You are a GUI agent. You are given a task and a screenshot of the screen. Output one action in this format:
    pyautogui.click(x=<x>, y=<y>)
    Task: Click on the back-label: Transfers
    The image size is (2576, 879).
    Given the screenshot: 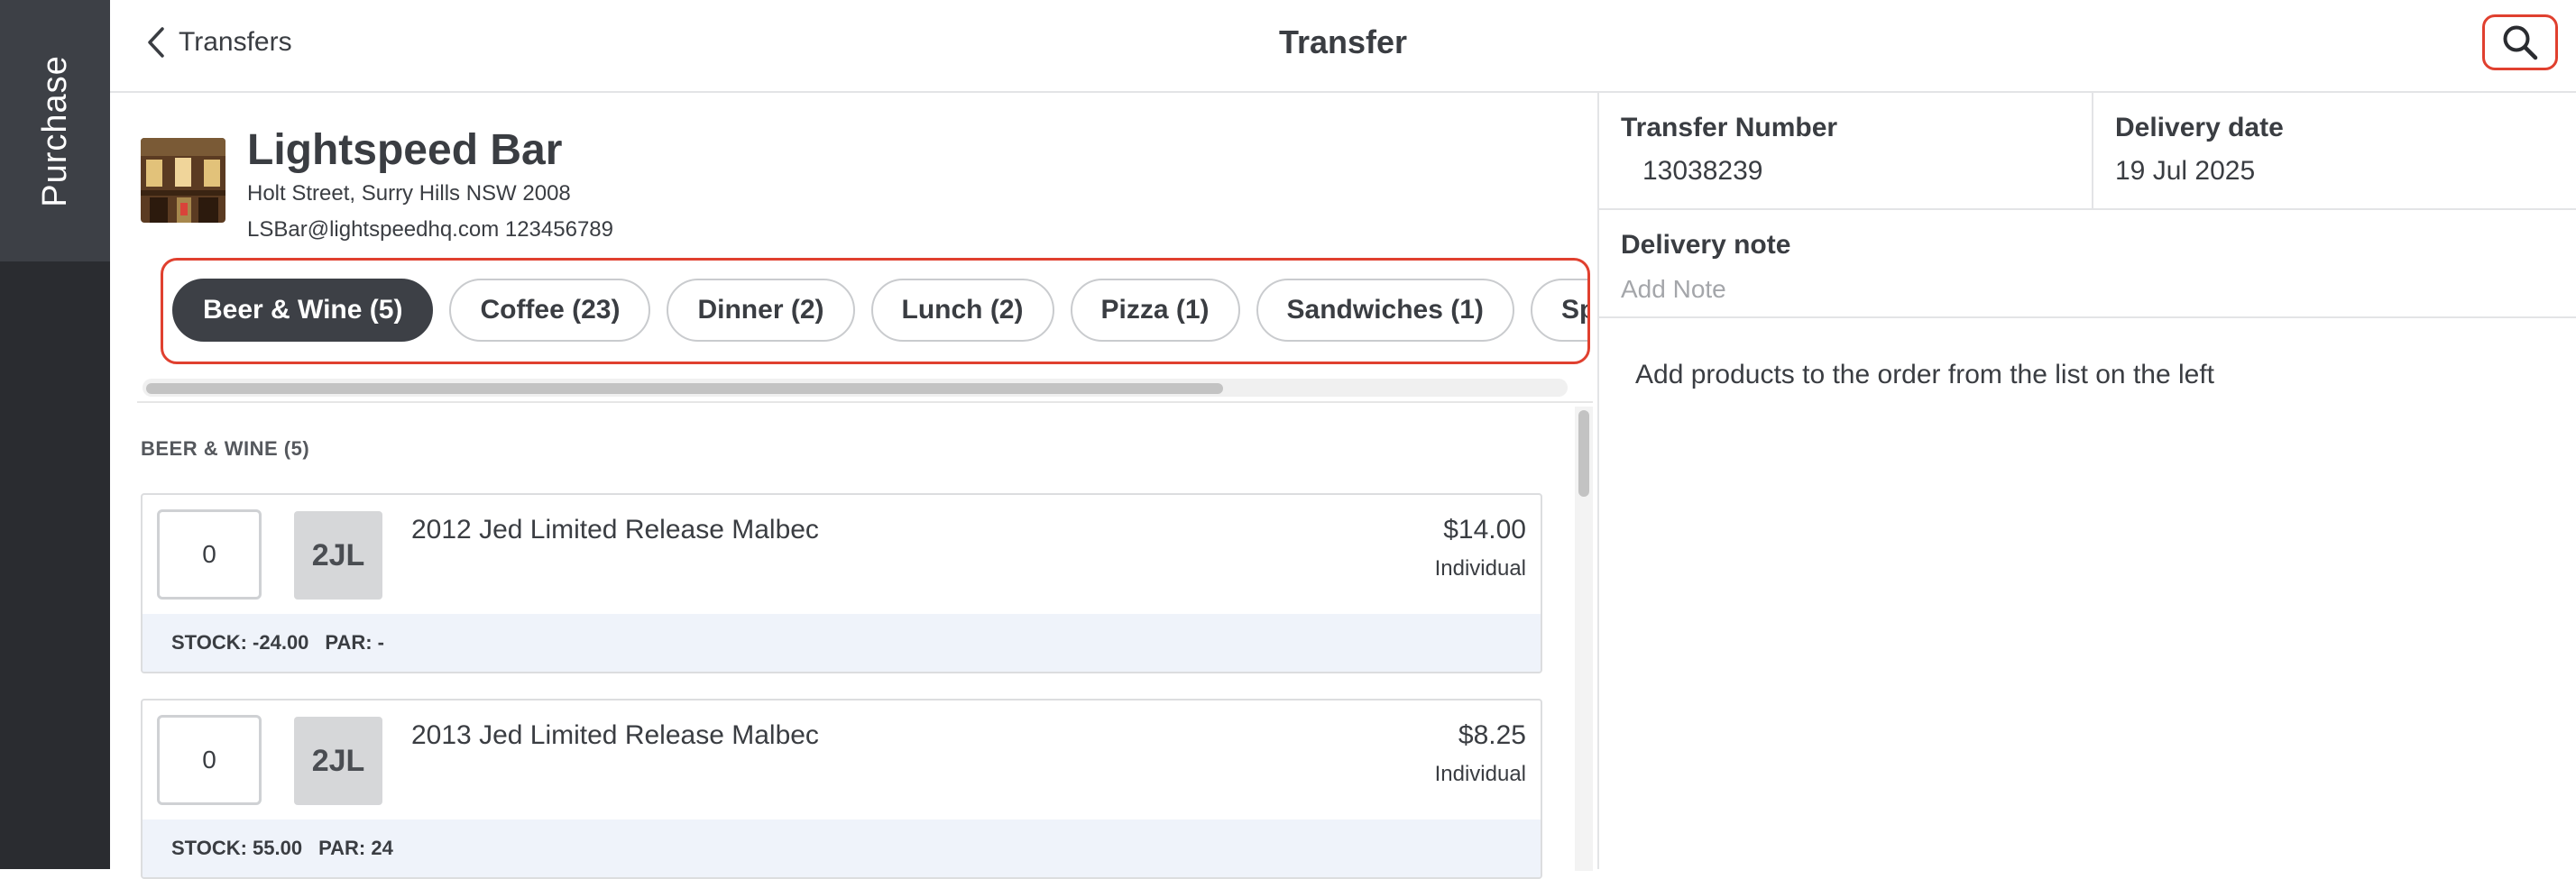 What is the action you would take?
    pyautogui.click(x=236, y=42)
    